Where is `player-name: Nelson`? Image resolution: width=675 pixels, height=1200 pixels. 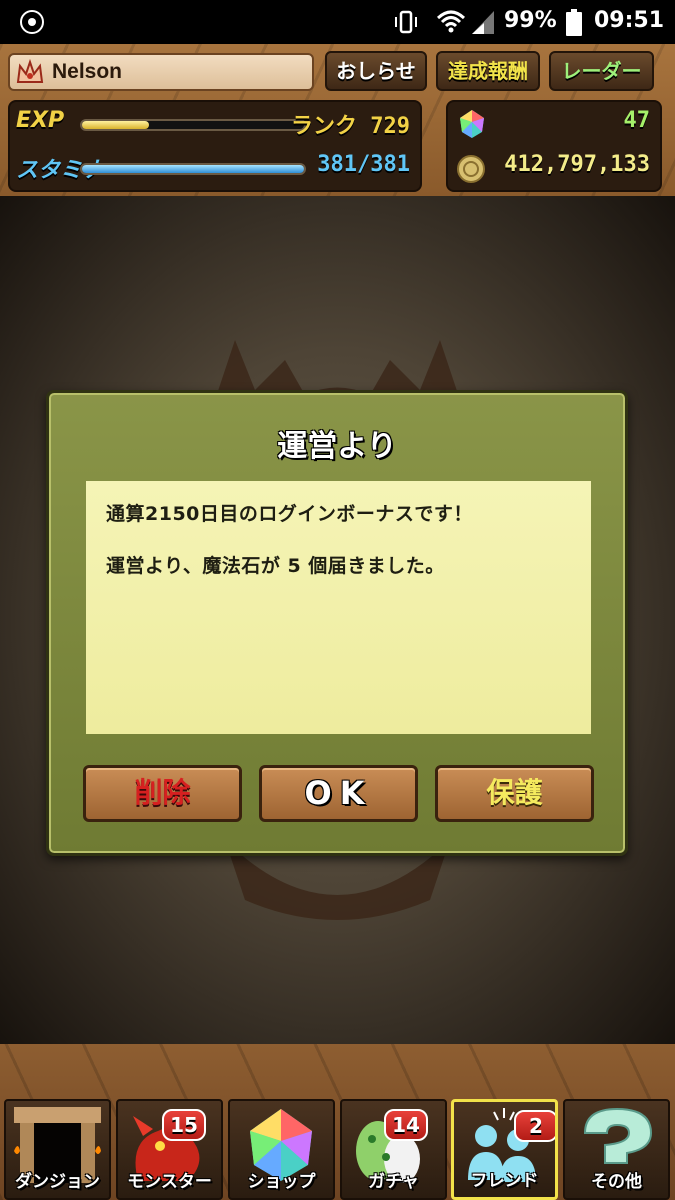 player-name: Nelson is located at coordinates (87, 71).